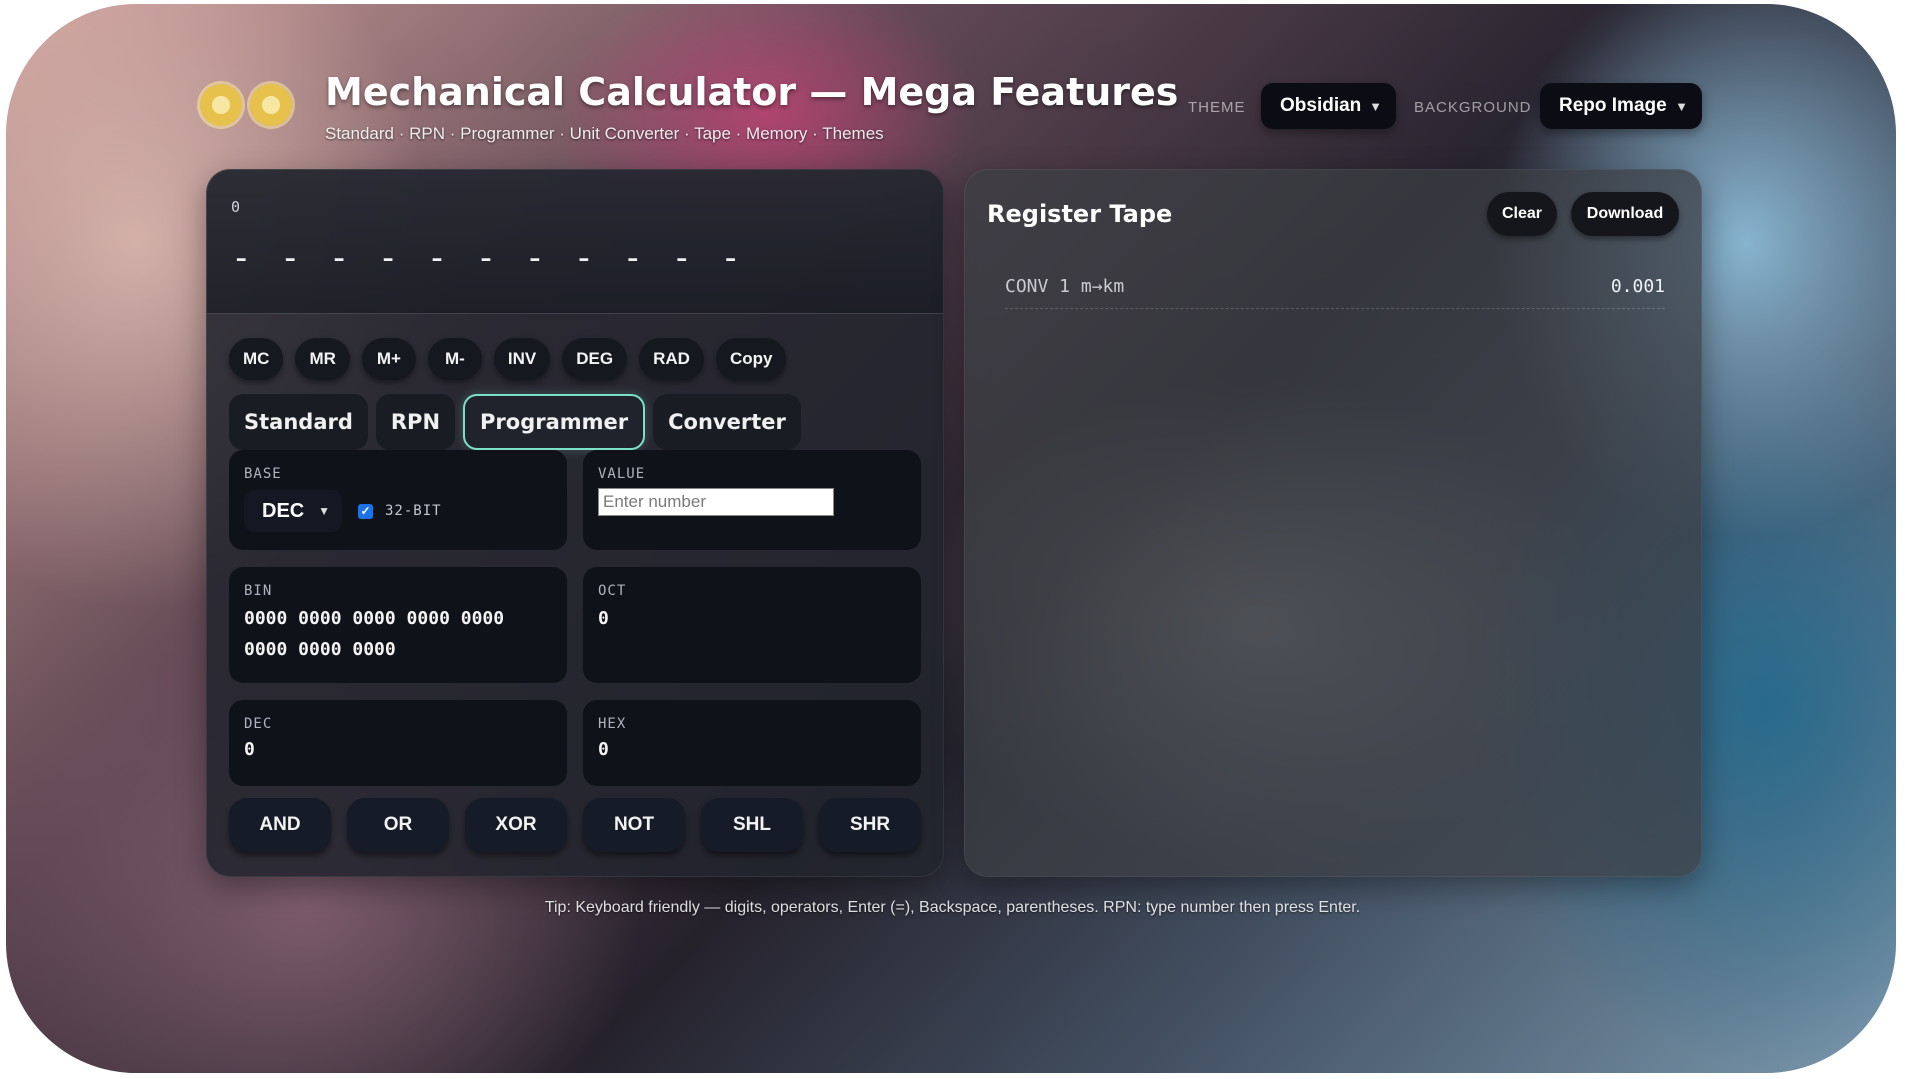 The height and width of the screenshot is (1079, 1905). I want to click on theme-select-value: Obsidian, so click(1321, 105).